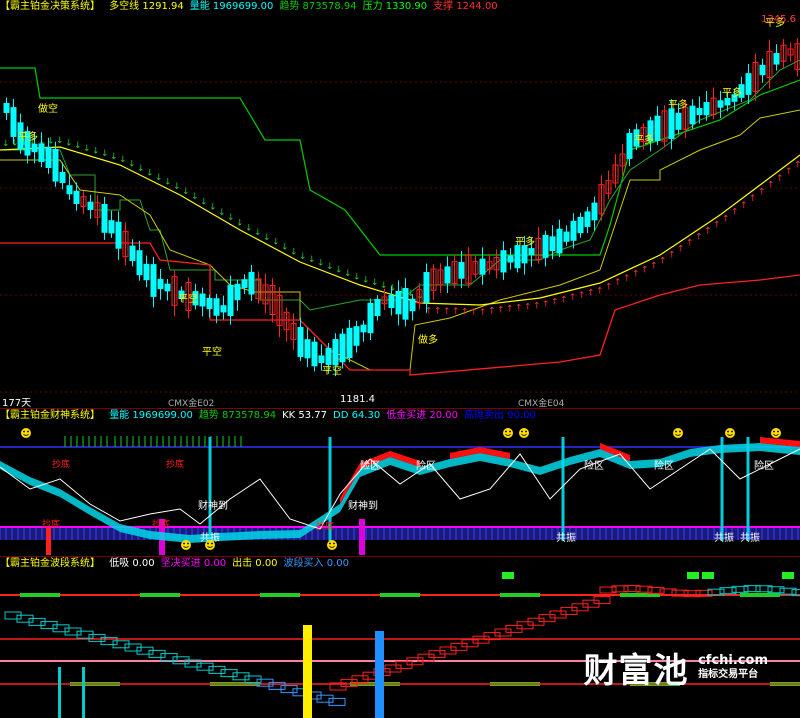 The image size is (800, 718). What do you see at coordinates (316, 563) in the screenshot?
I see `band-item: 波段买入 0.00` at bounding box center [316, 563].